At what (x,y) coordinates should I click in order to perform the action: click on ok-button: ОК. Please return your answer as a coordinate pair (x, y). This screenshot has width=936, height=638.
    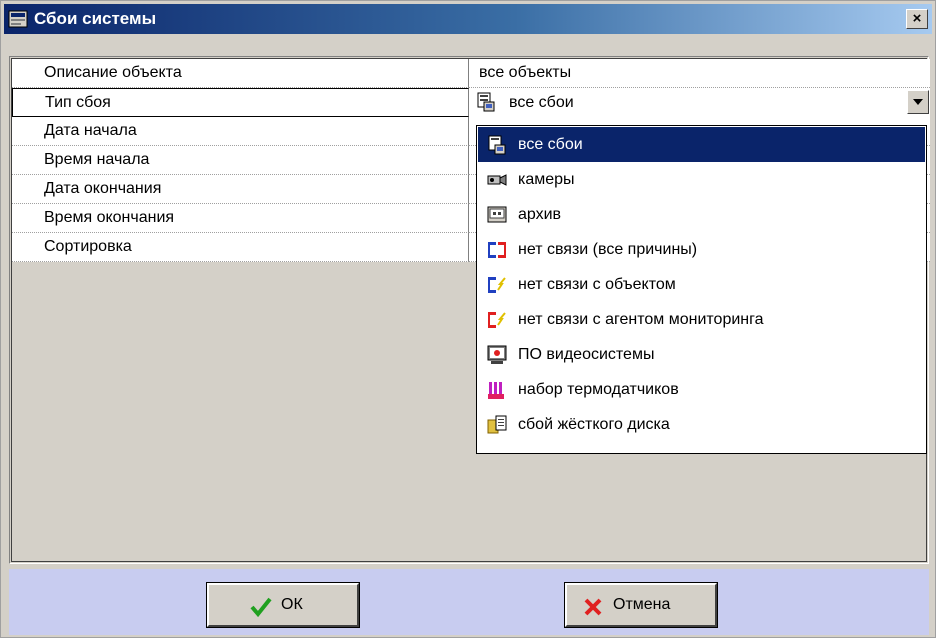
    Looking at the image, I should click on (283, 605).